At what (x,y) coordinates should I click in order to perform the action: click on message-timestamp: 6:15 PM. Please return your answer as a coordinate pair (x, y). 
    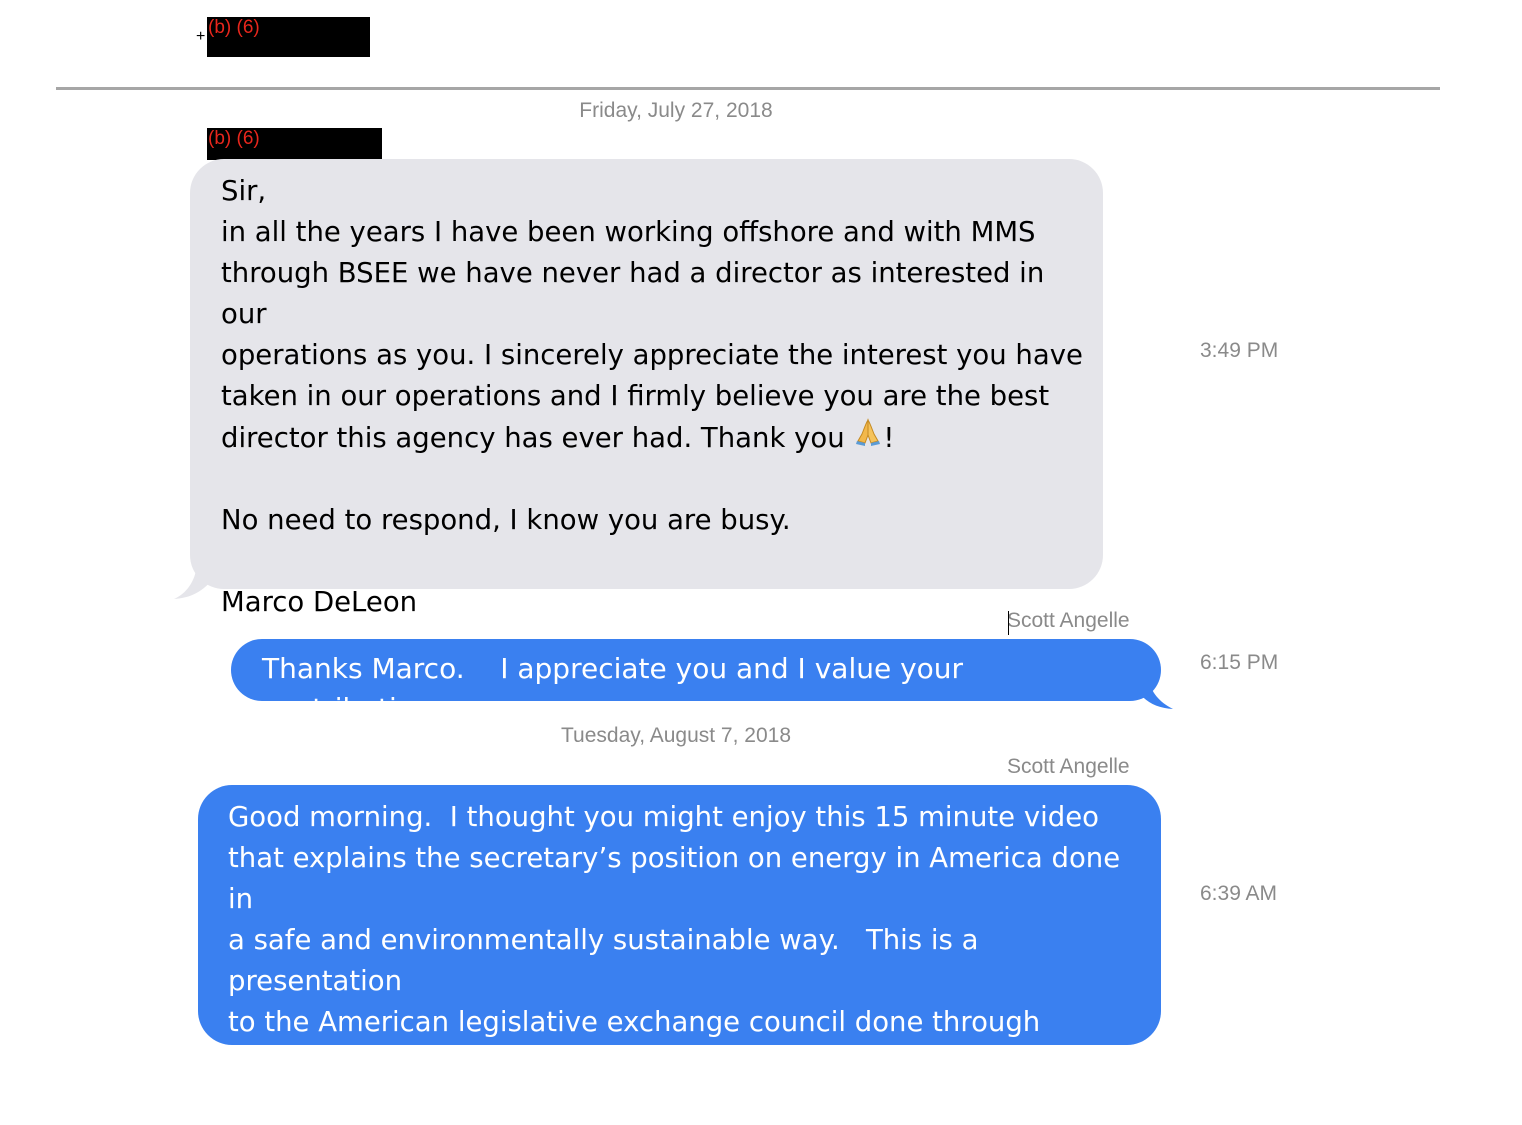
    Looking at the image, I should click on (1239, 662).